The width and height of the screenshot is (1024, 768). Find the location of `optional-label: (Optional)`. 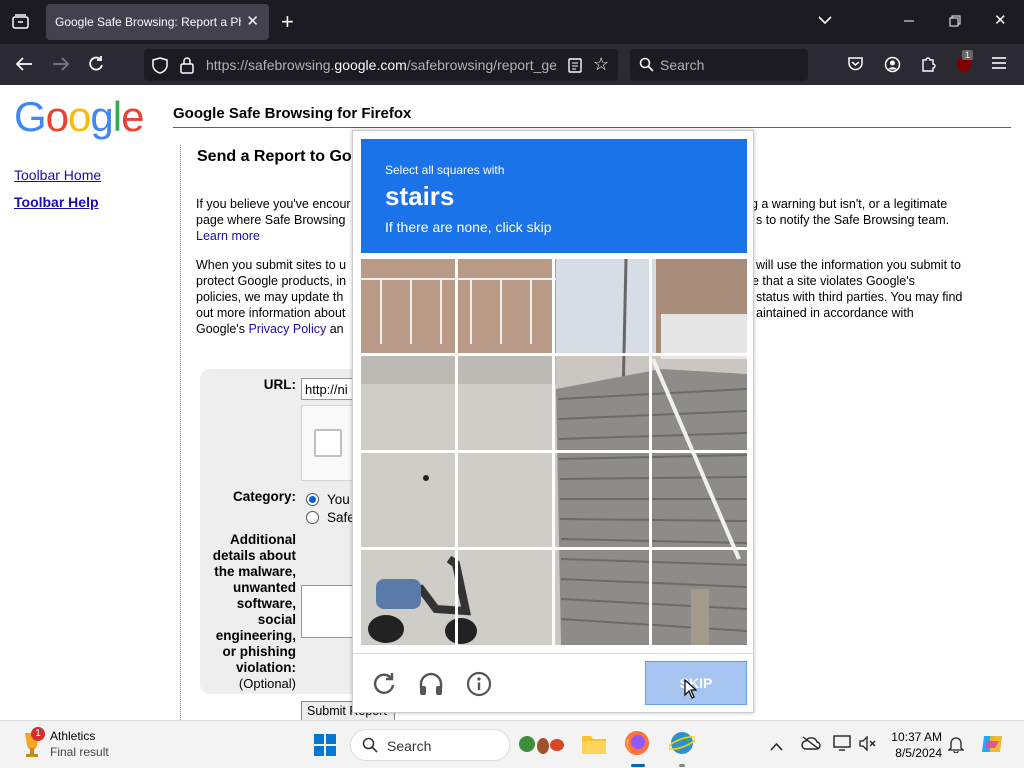

optional-label: (Optional) is located at coordinates (267, 683).